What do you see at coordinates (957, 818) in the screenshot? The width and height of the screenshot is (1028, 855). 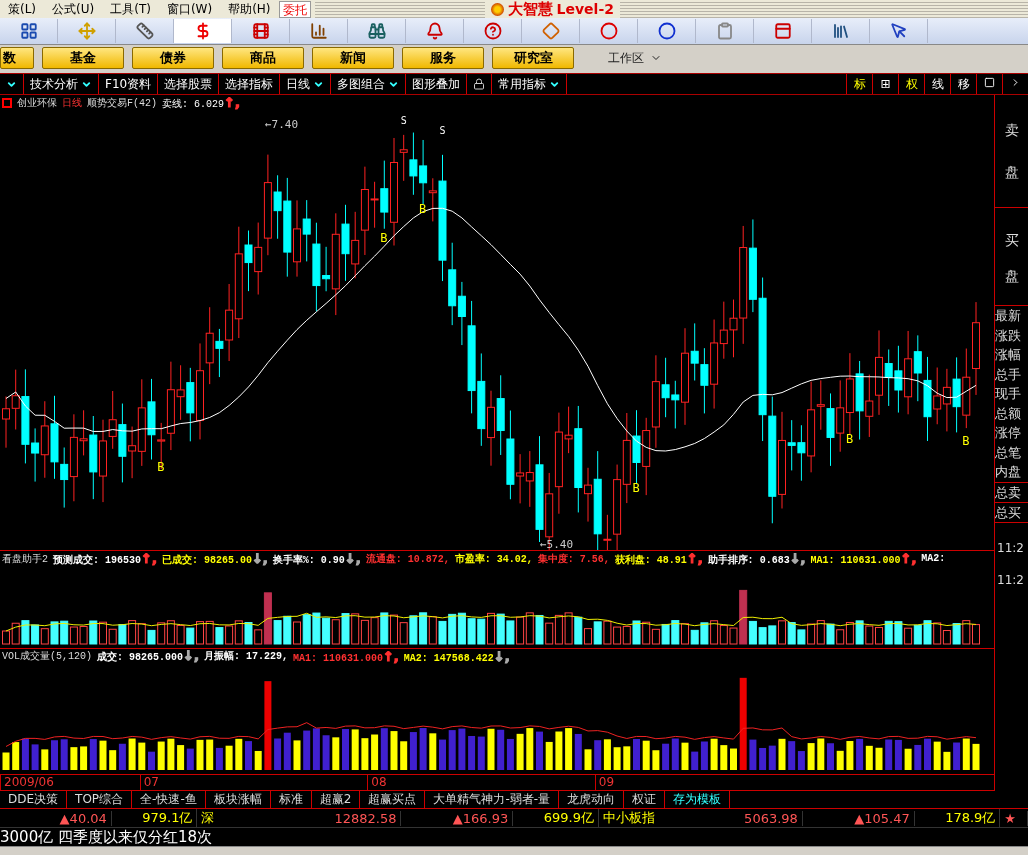 I see `market-value: 178.9亿` at bounding box center [957, 818].